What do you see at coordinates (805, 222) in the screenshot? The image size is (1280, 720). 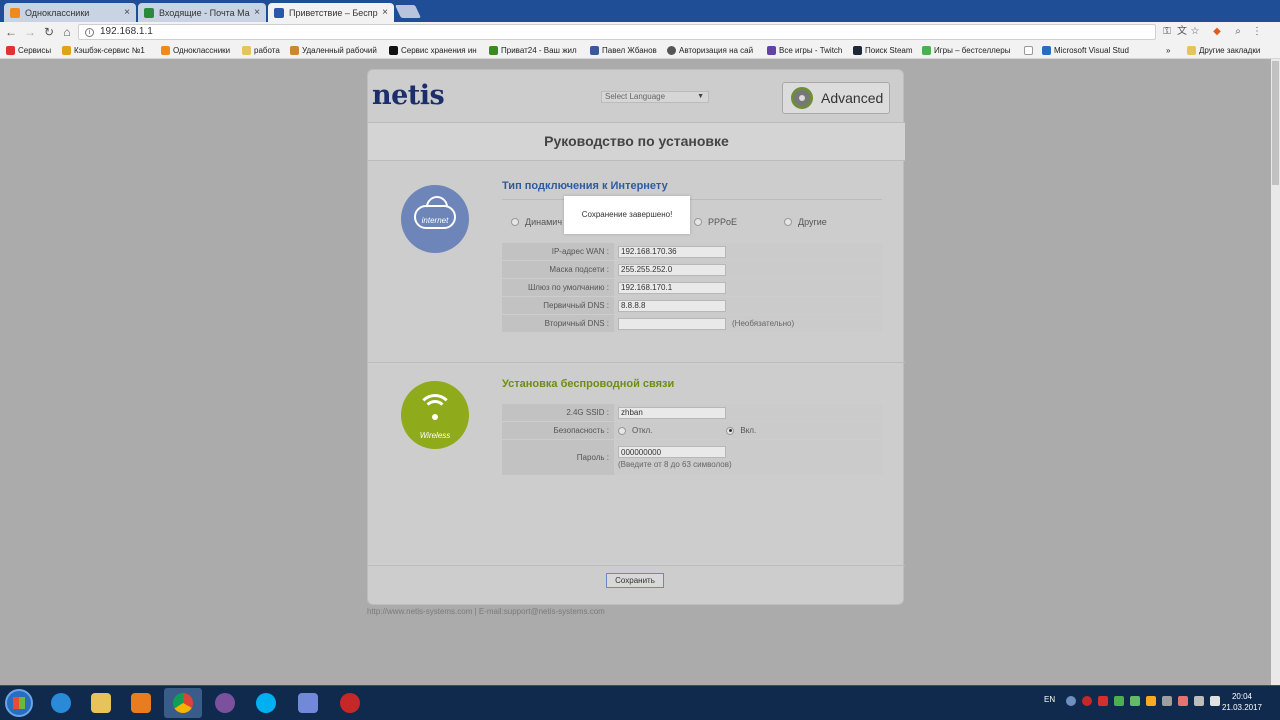 I see `connection-option-other: Другие` at bounding box center [805, 222].